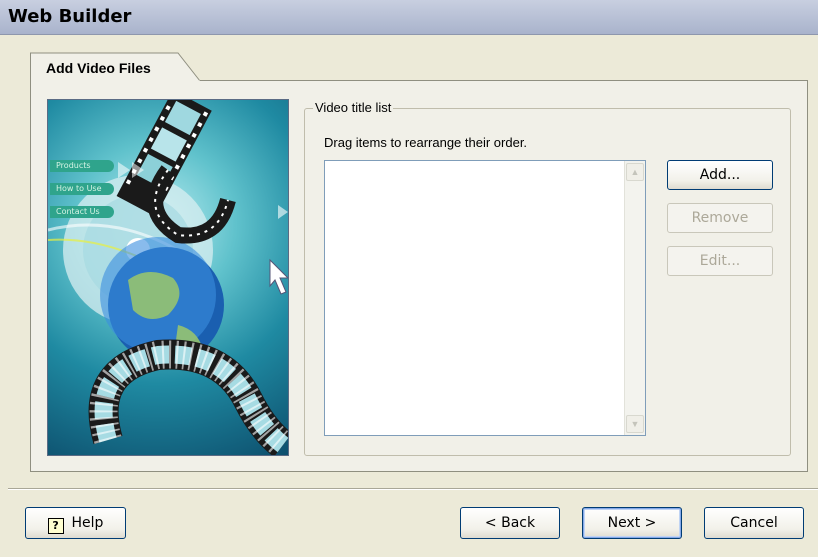 The width and height of the screenshot is (818, 557). I want to click on banner-menu-contact-us: Contact Us, so click(82, 212).